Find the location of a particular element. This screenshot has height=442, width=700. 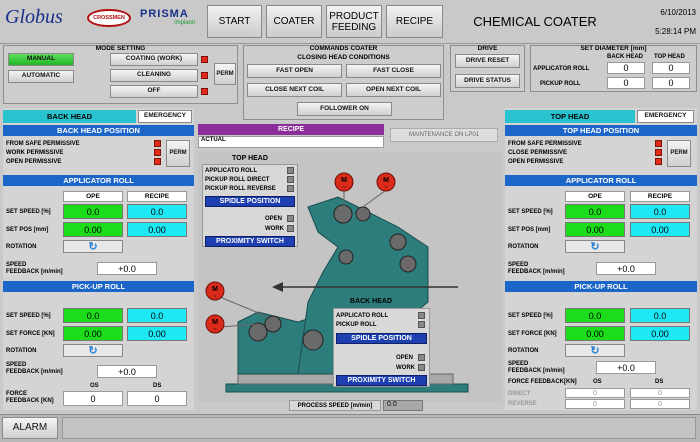

top-pick-speed-ope: 0.0 is located at coordinates (595, 315).